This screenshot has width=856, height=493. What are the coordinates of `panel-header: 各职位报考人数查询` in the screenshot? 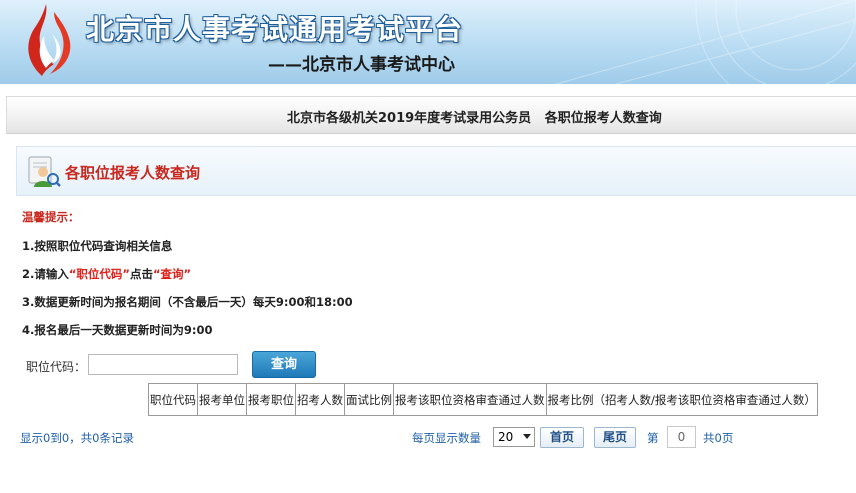 It's located at (436, 171).